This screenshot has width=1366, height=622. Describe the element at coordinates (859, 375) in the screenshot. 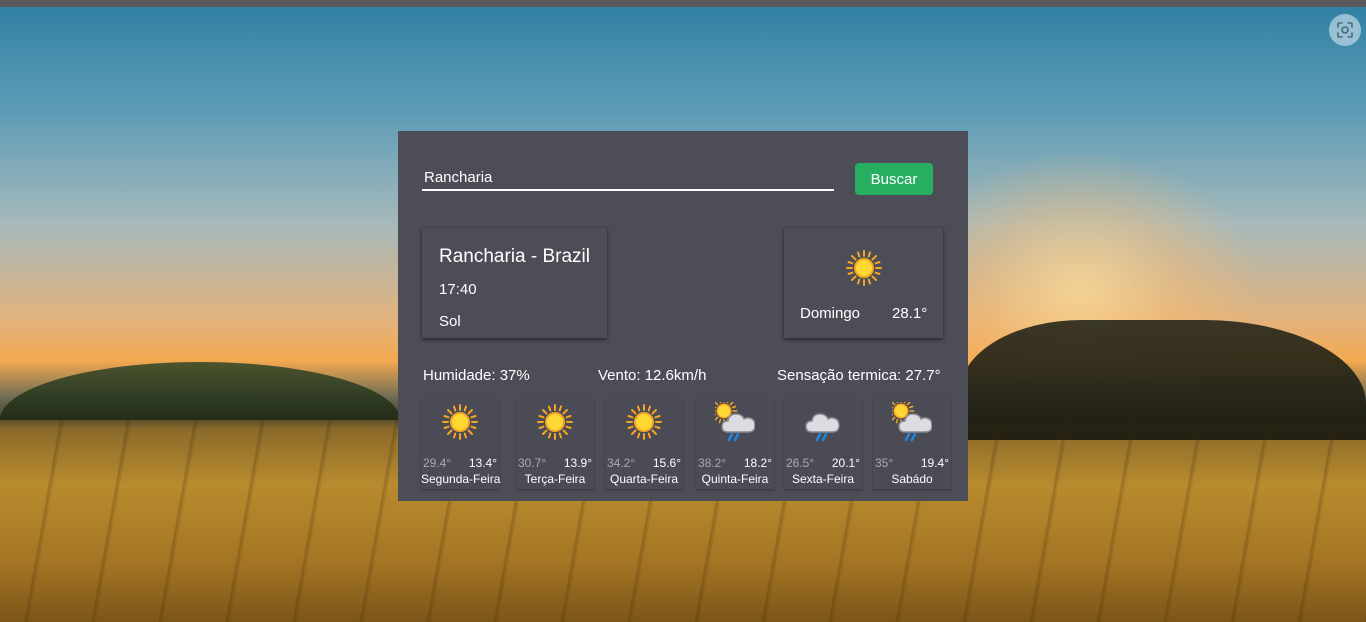

I see `feels-like-stat: Sensação termica: 27.7°` at that location.